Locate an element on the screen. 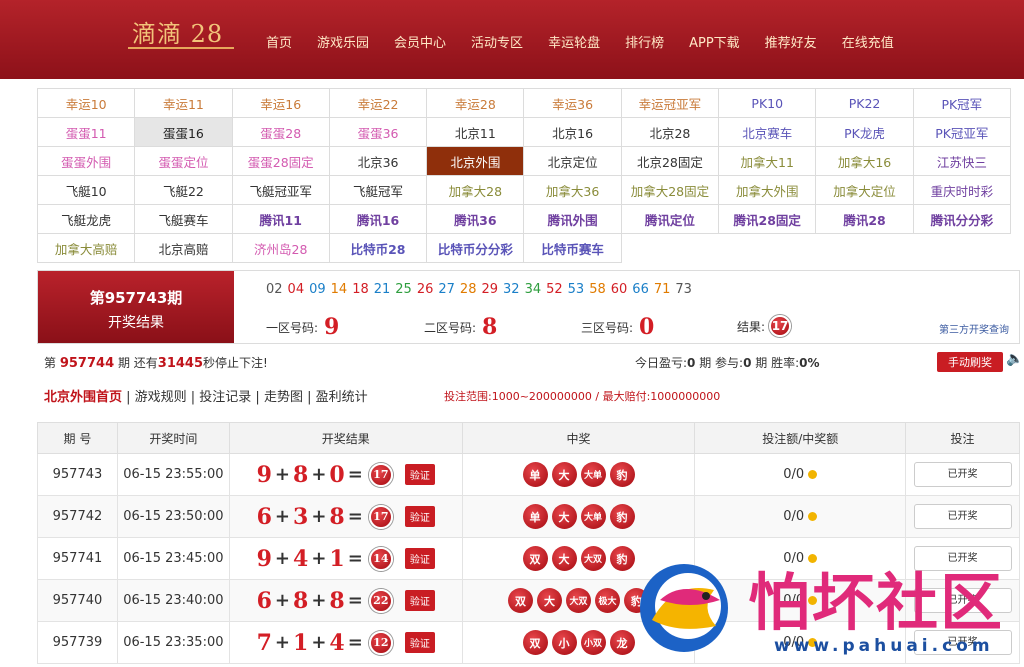  nav-item: 活动专区 is located at coordinates (497, 41).